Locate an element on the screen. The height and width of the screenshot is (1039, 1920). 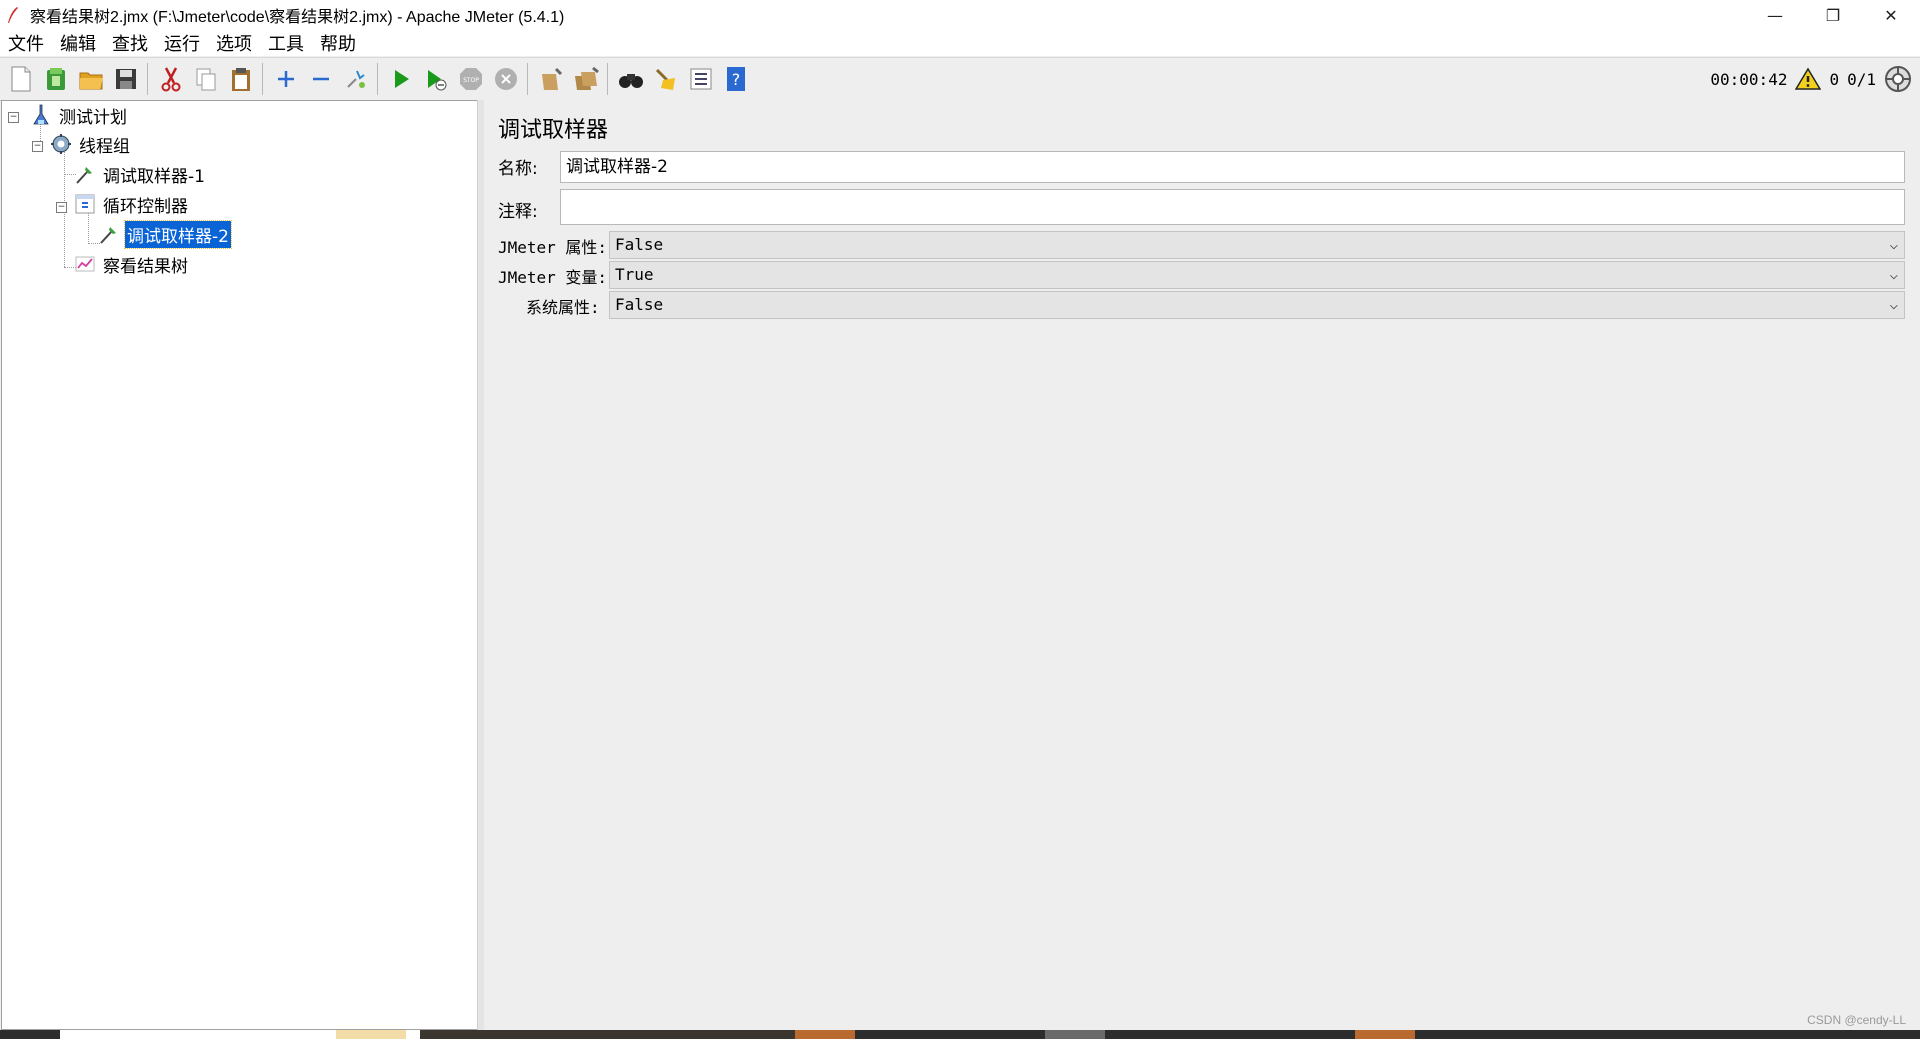
name-field: 调试取样器-2 is located at coordinates (1232, 167).